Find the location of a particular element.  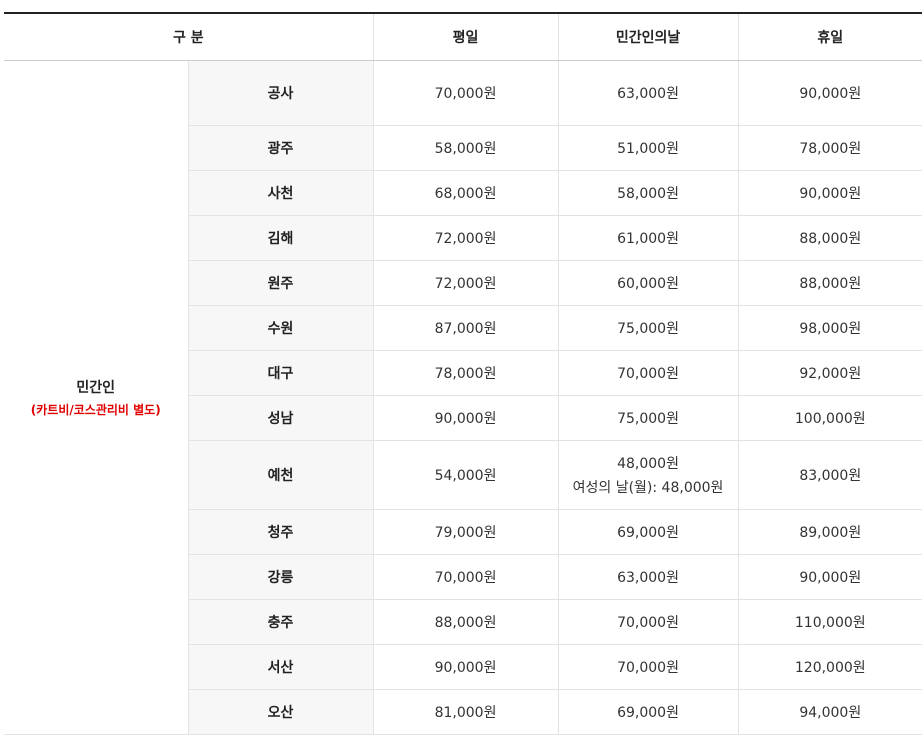

header-row: 구 분 평일 민간인의날 휴일 is located at coordinates (463, 36).